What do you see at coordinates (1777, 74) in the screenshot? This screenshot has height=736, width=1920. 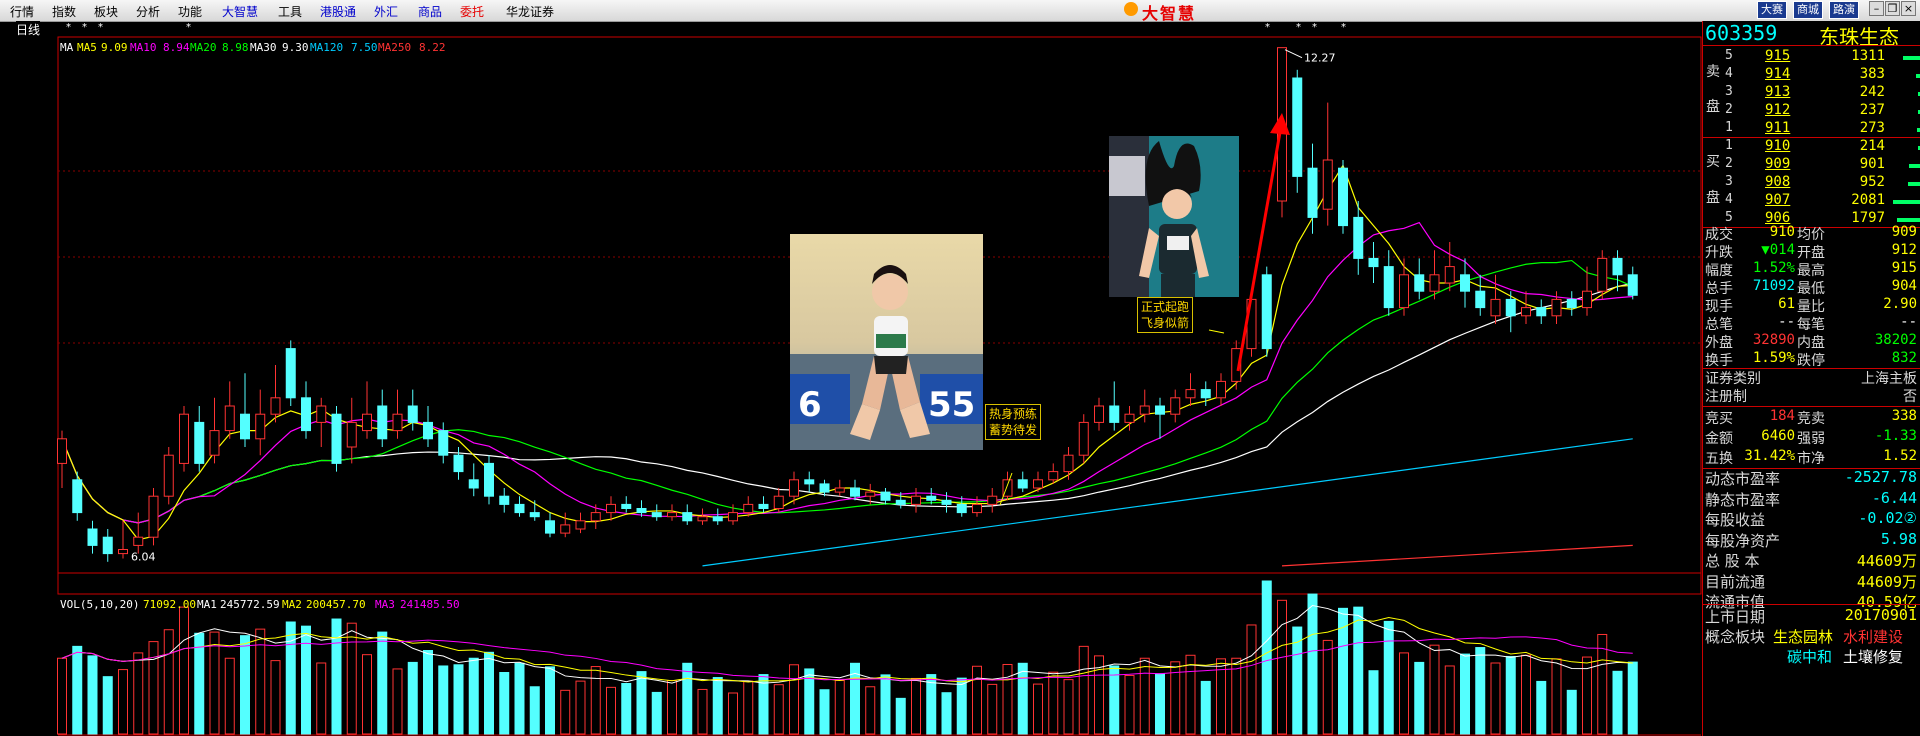 I see `sell-price: 914` at bounding box center [1777, 74].